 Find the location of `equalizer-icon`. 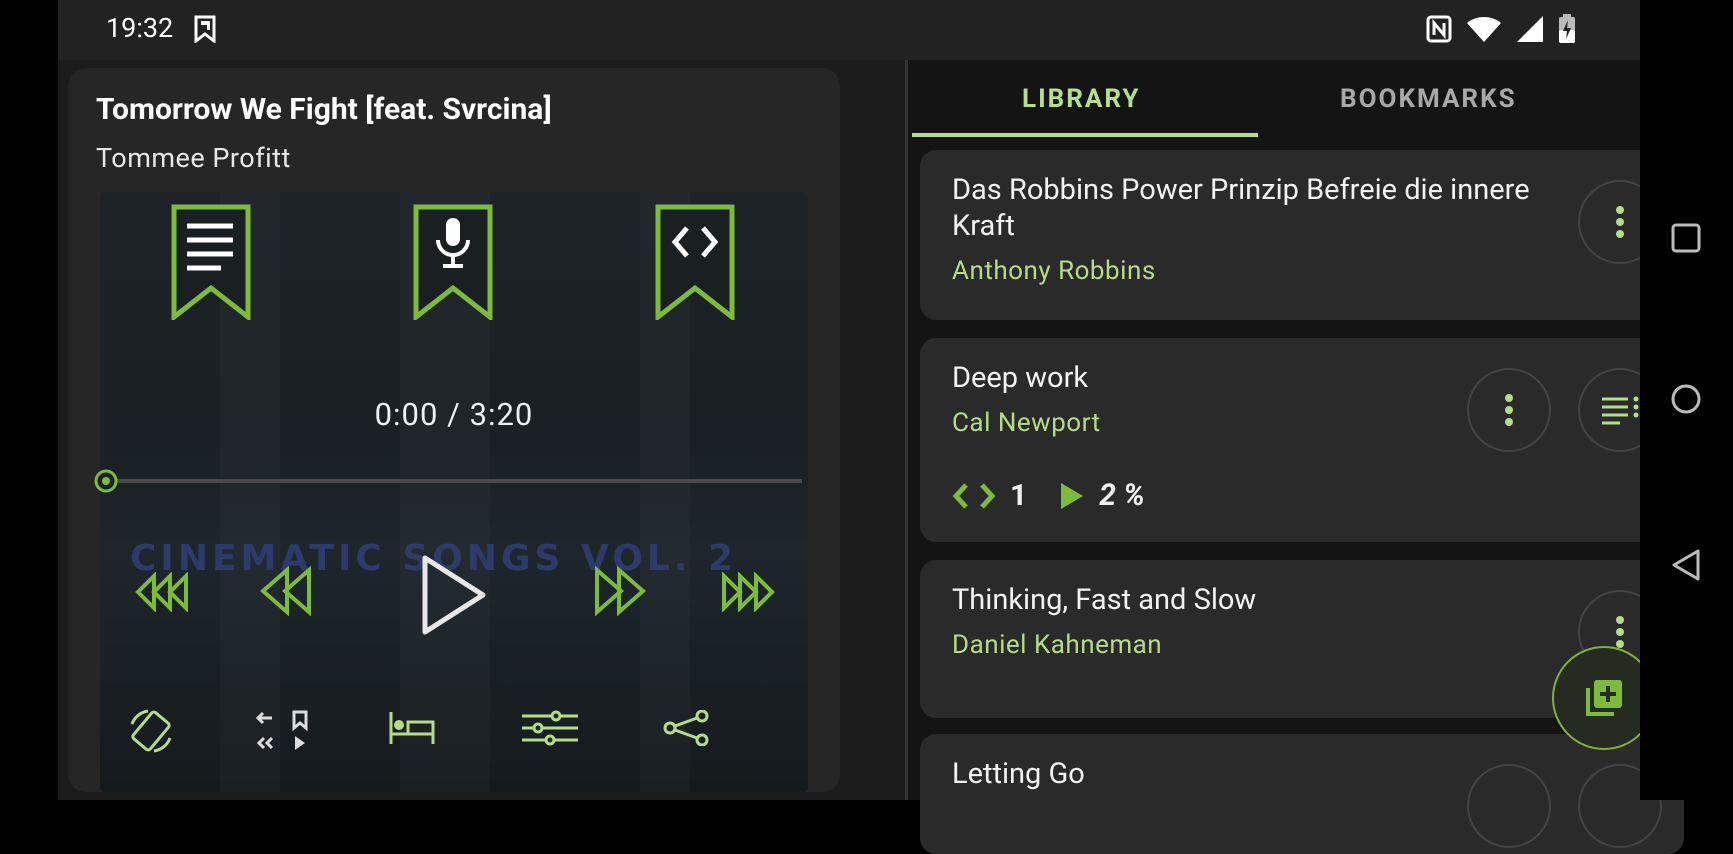

equalizer-icon is located at coordinates (550, 728).